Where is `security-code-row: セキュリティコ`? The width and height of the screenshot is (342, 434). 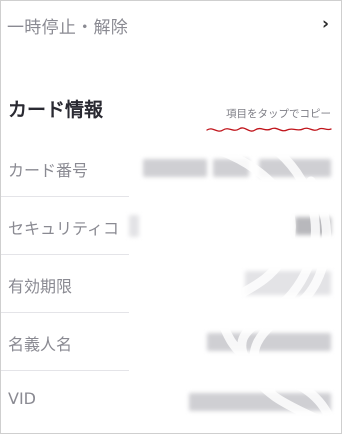
security-code-row: セキュリティコ is located at coordinates (171, 226).